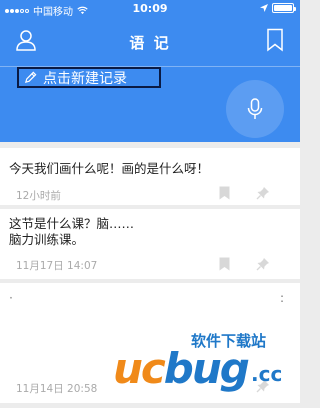  I want to click on voice-record-button, so click(255, 109).